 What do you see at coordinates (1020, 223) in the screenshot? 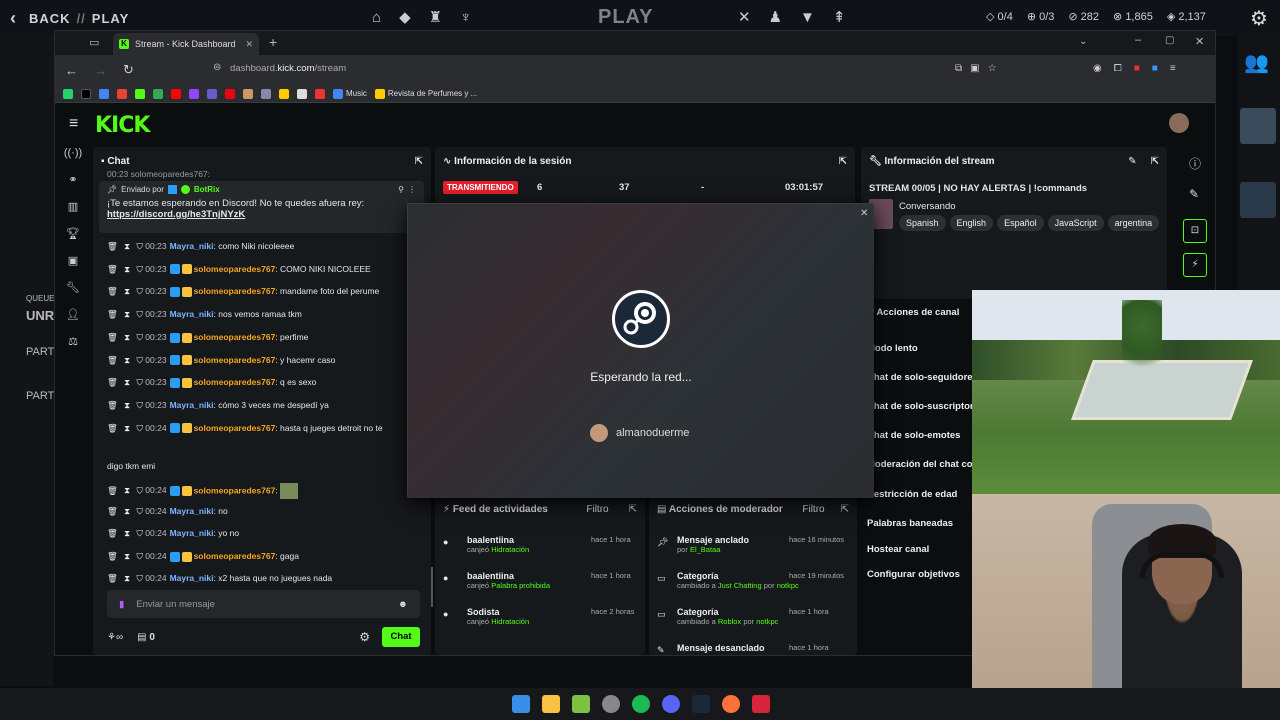
I see `tag: Español` at bounding box center [1020, 223].